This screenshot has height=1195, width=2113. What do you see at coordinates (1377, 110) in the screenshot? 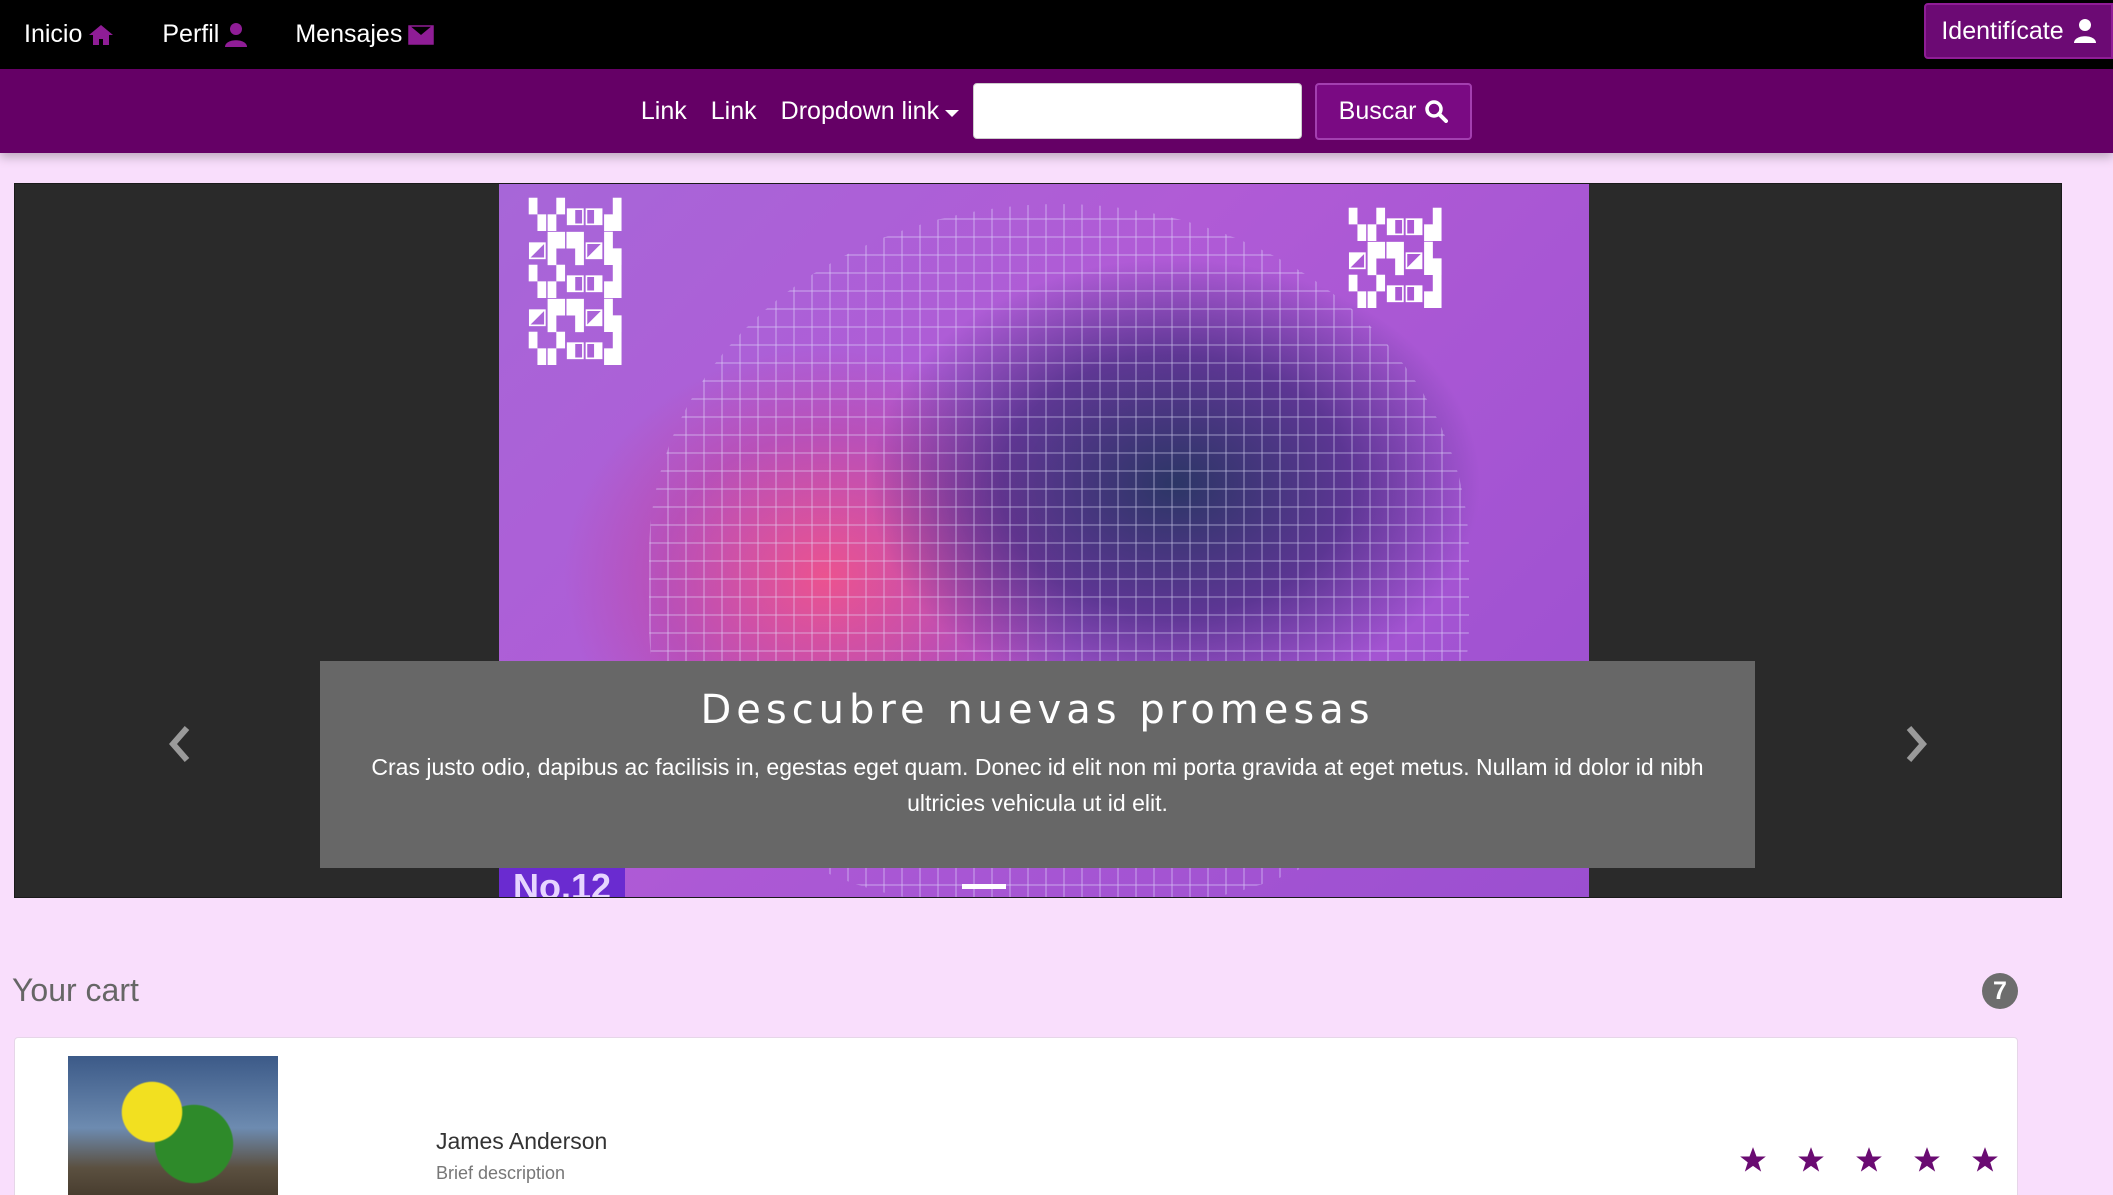
I see `search-button-label: Buscar` at bounding box center [1377, 110].